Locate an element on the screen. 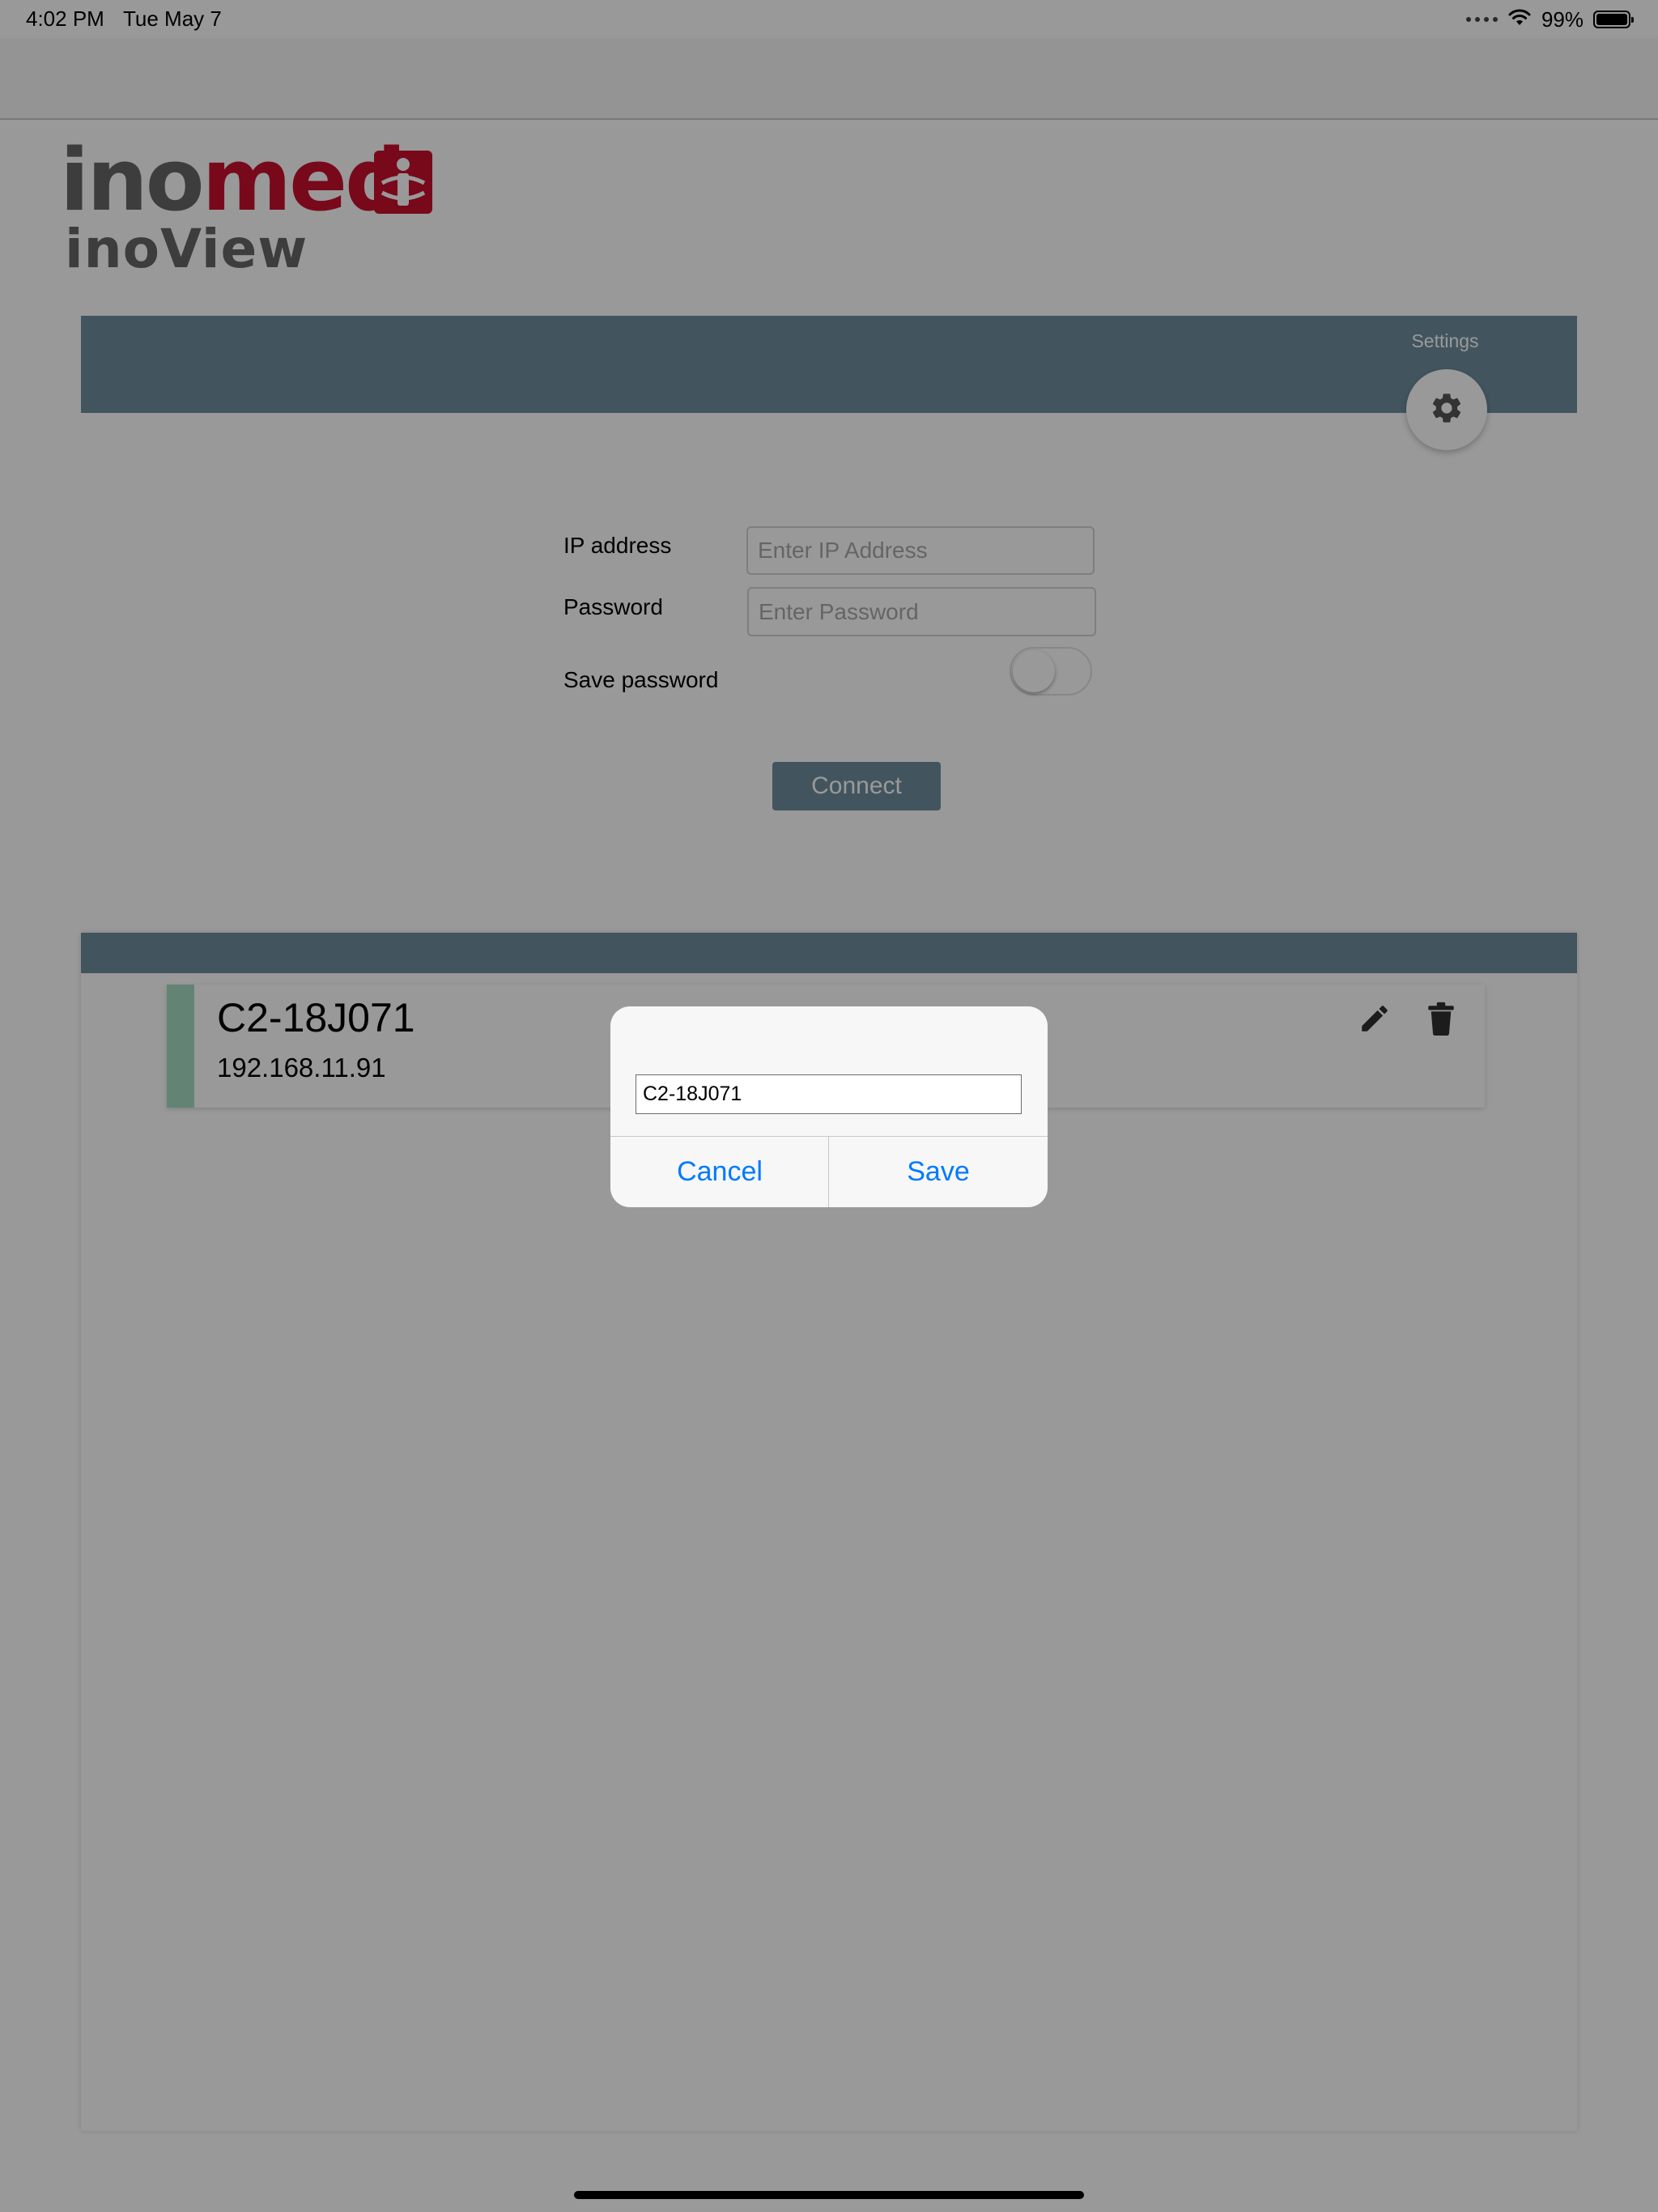 The height and width of the screenshot is (2212, 1658). rename-dialog: Cancel Save is located at coordinates (829, 1106).